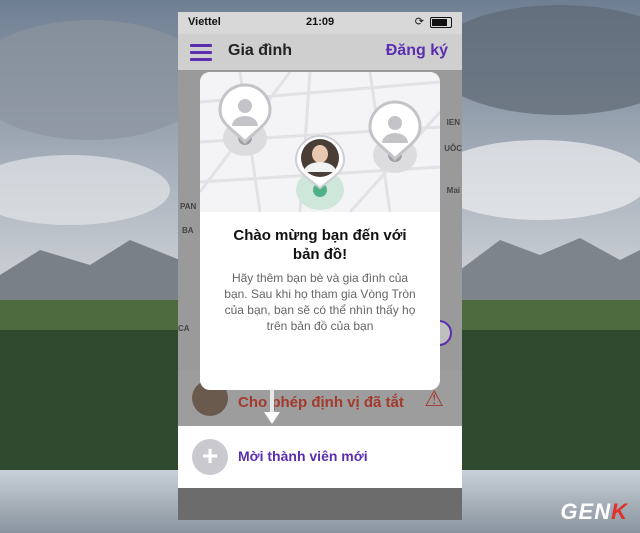 This screenshot has width=640, height=533. I want to click on invite-member-button: Mời thành viên mới, so click(303, 456).